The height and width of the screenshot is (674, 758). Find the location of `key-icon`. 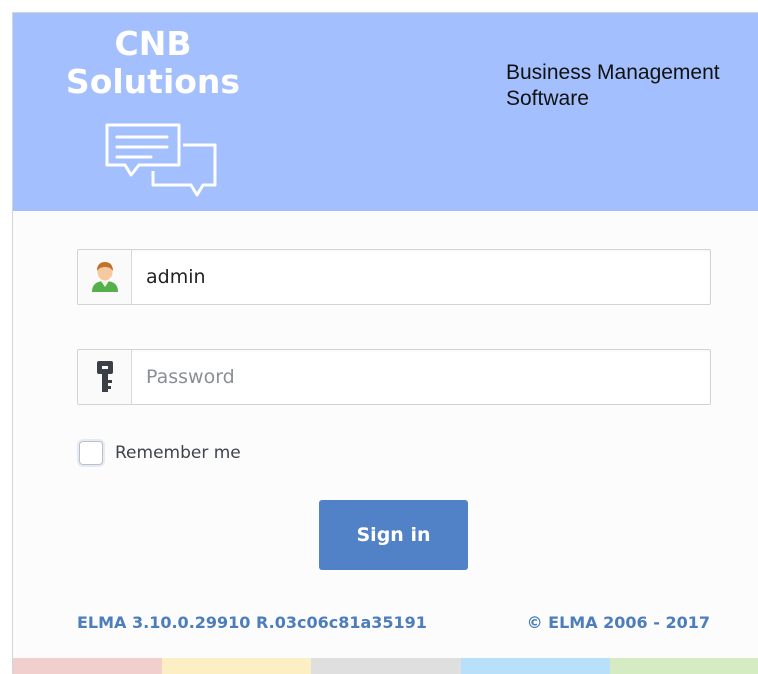

key-icon is located at coordinates (105, 377).